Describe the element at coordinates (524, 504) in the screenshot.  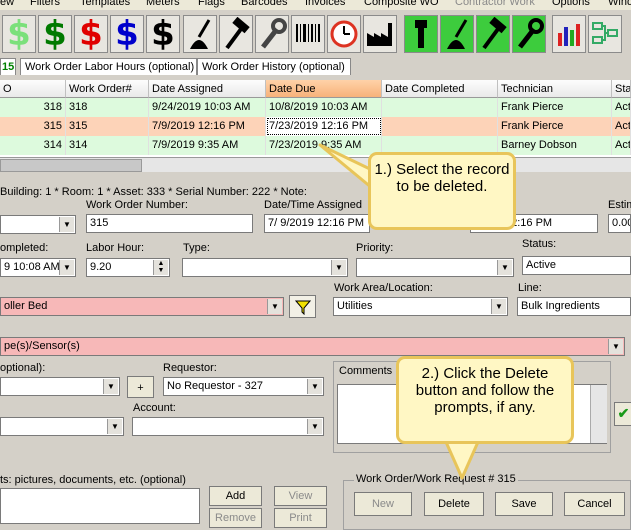
I see `save-button: Save` at that location.